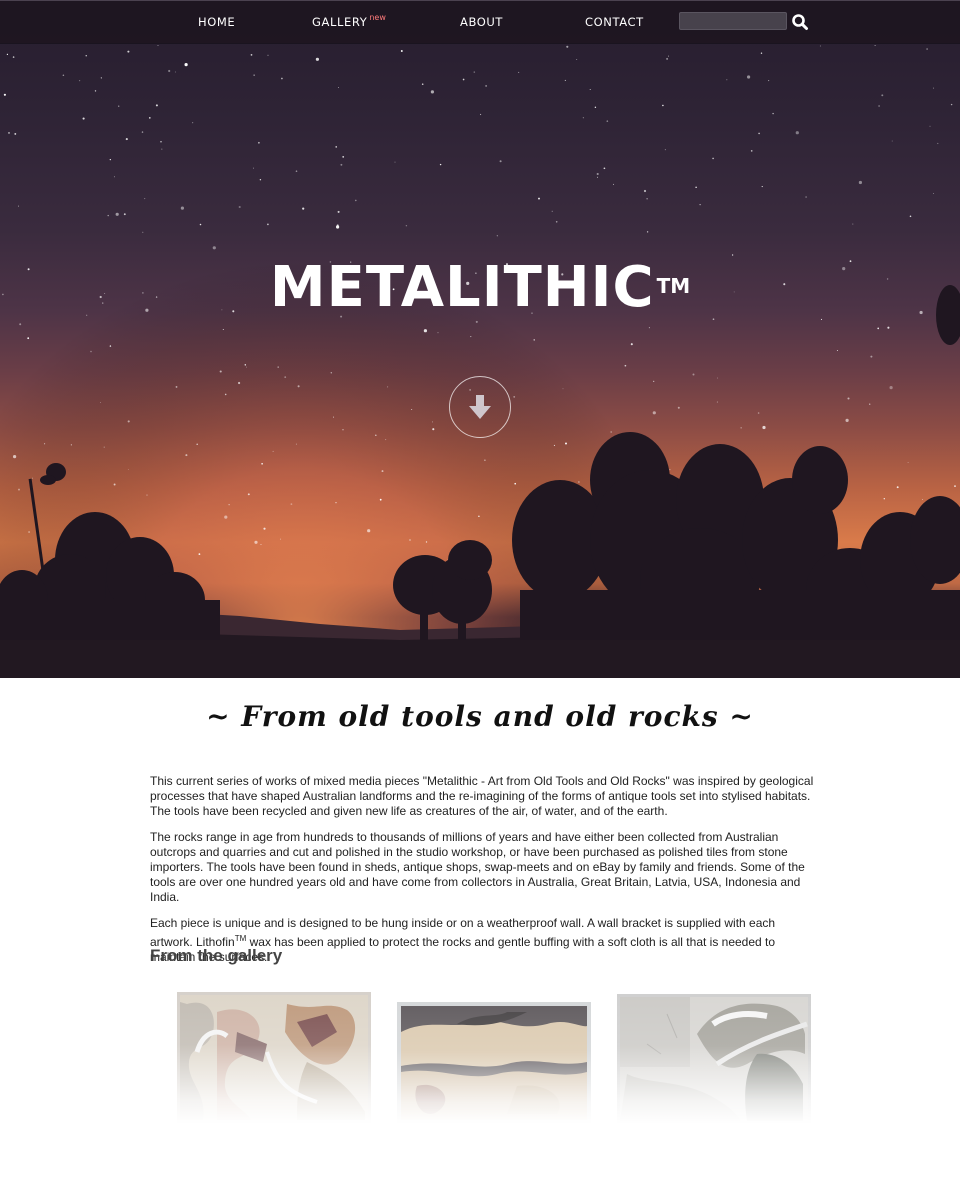  What do you see at coordinates (216, 22) in the screenshot?
I see `nav-item-home: HOME` at bounding box center [216, 22].